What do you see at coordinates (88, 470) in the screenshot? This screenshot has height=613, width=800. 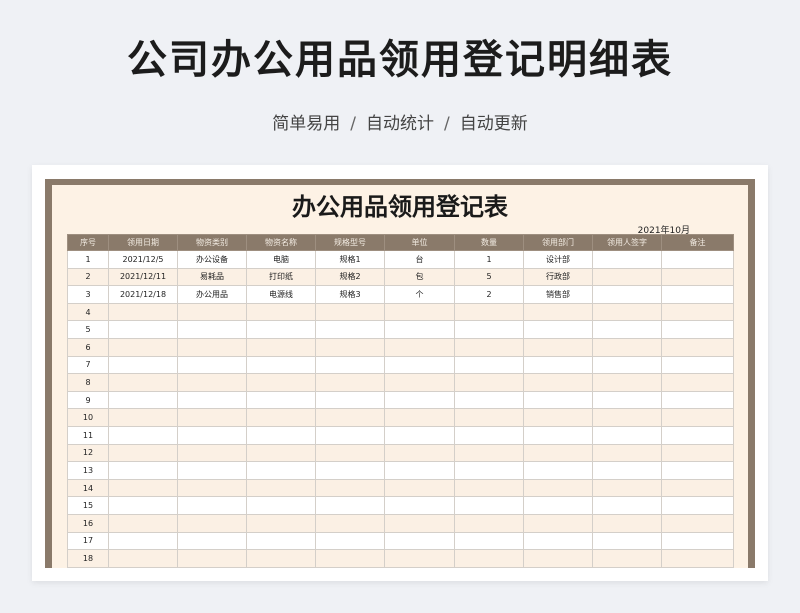 I see `table-cell: 13` at bounding box center [88, 470].